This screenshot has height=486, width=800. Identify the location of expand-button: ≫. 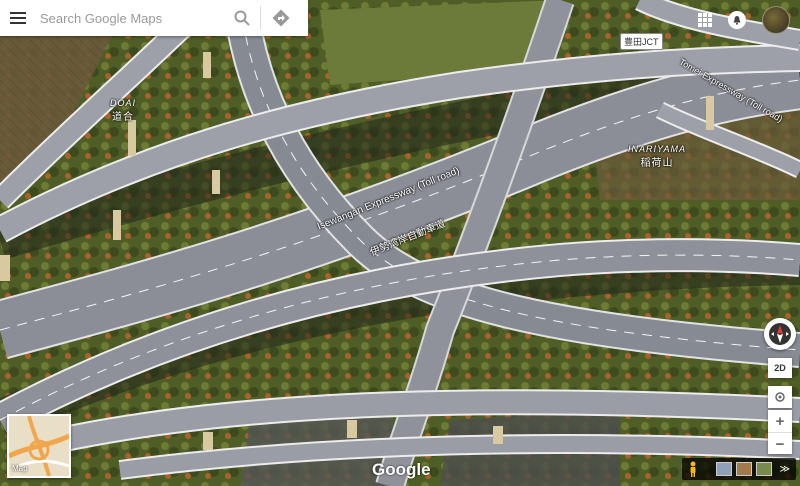
(785, 469).